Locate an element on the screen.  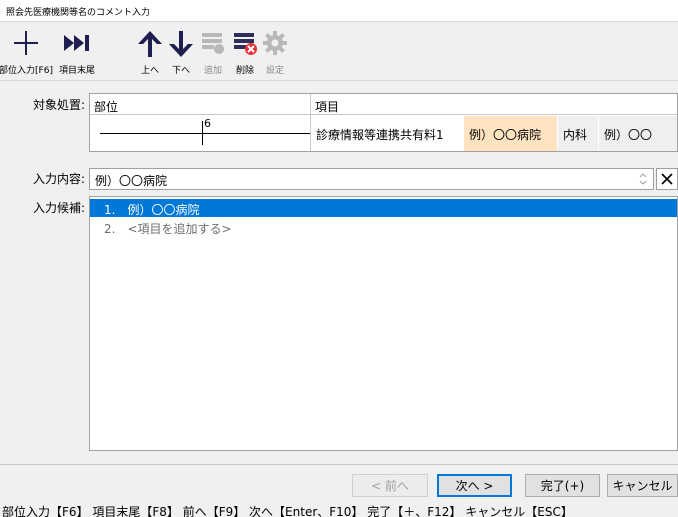
title-bar: 照会先医療機関等名のコメント入力 is located at coordinates (339, 11).